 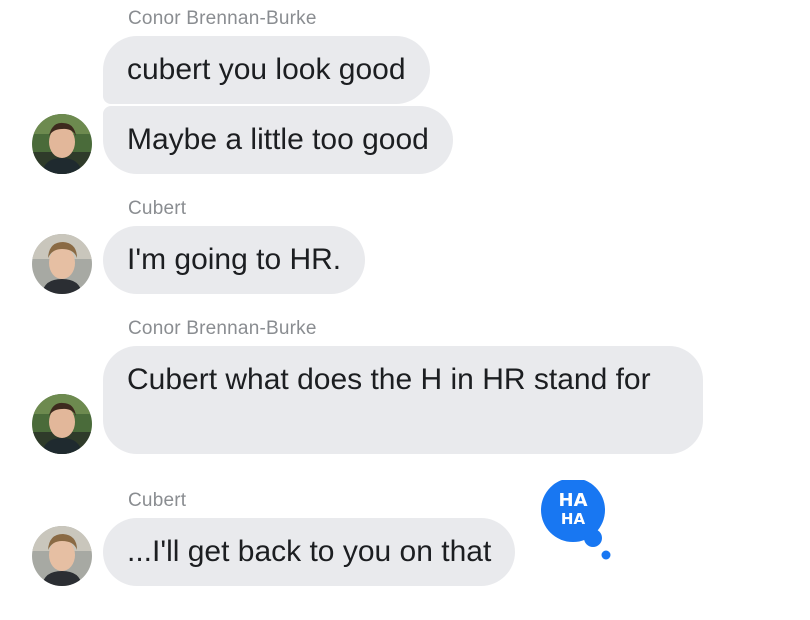 I want to click on message-bubble: ...I'll get back to you on that, so click(x=309, y=552).